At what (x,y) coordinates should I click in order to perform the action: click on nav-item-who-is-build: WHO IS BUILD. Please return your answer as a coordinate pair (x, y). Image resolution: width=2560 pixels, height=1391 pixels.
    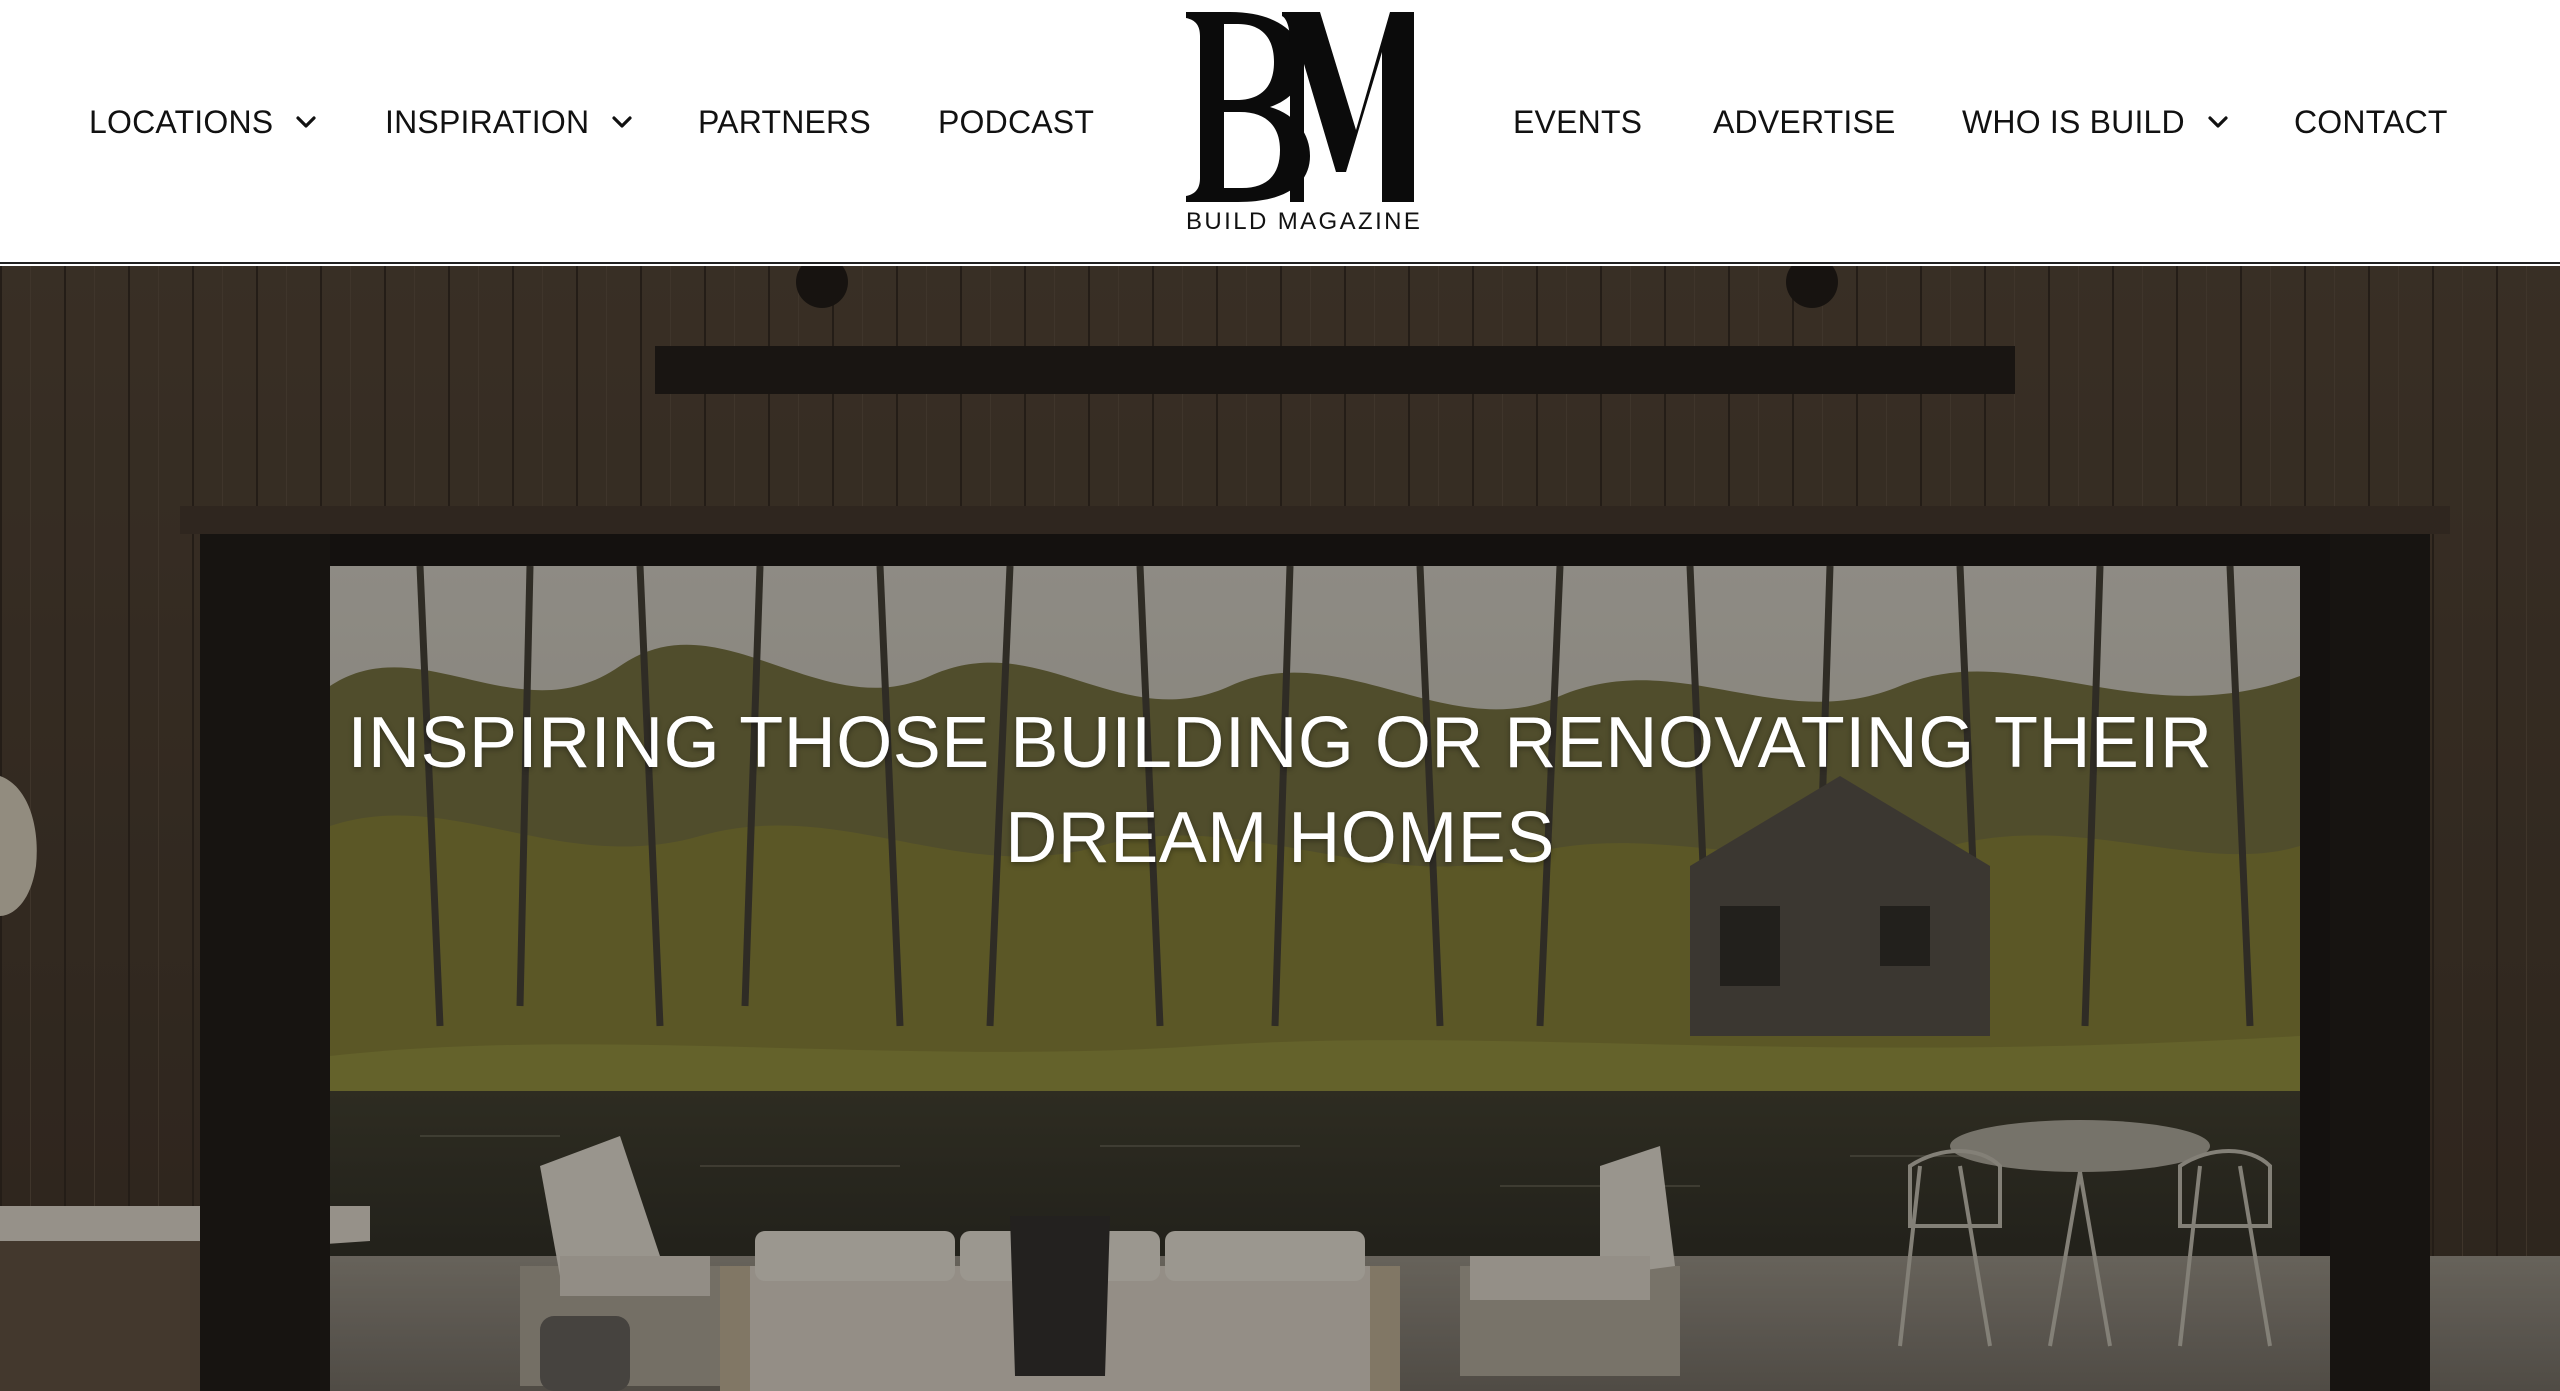
    Looking at the image, I should click on (2095, 122).